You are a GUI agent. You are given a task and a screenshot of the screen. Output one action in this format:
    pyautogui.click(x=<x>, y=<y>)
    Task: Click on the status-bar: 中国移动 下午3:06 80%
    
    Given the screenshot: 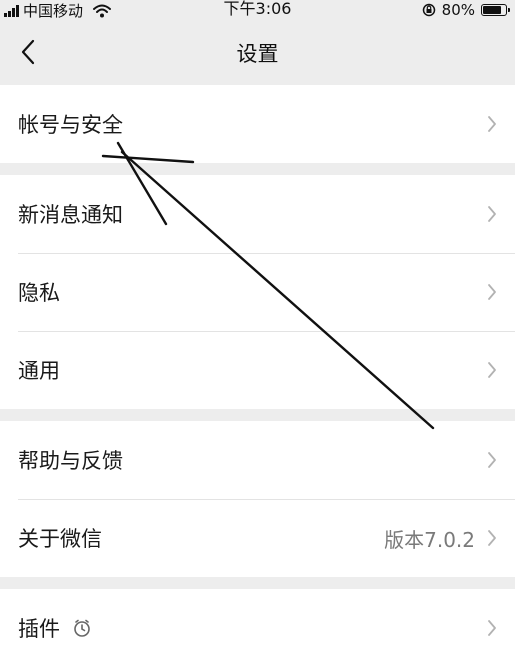 What is the action you would take?
    pyautogui.click(x=257, y=11)
    